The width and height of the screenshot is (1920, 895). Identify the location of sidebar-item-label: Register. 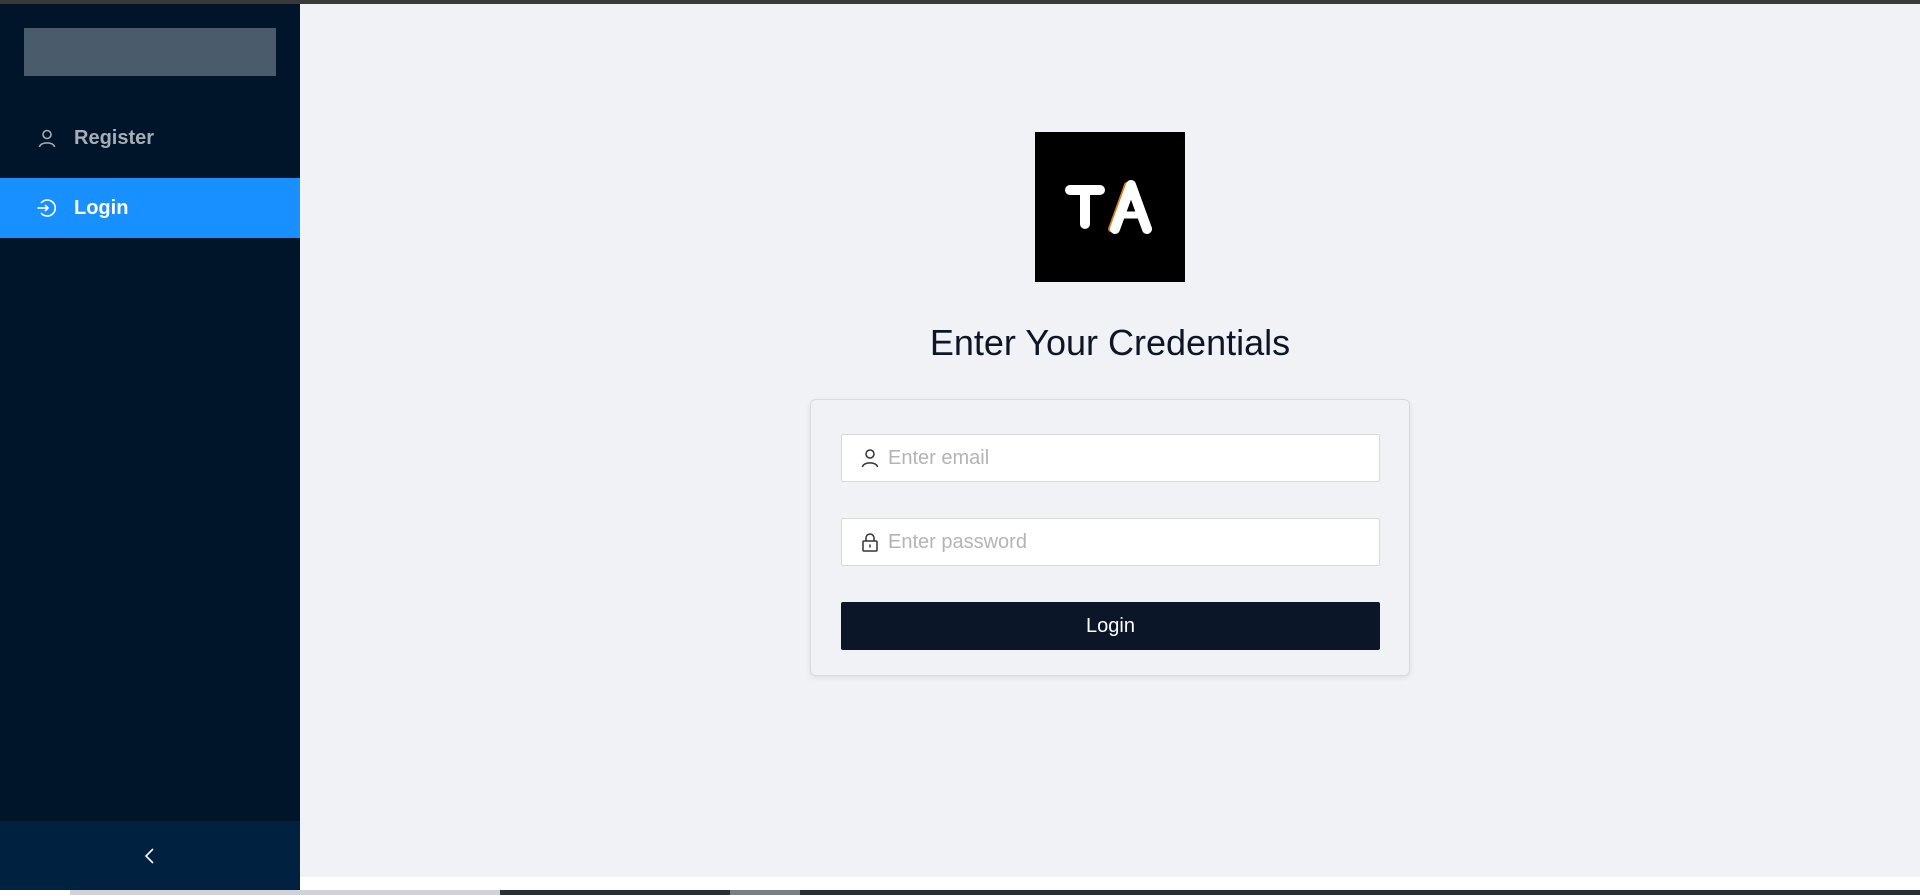
(114, 137).